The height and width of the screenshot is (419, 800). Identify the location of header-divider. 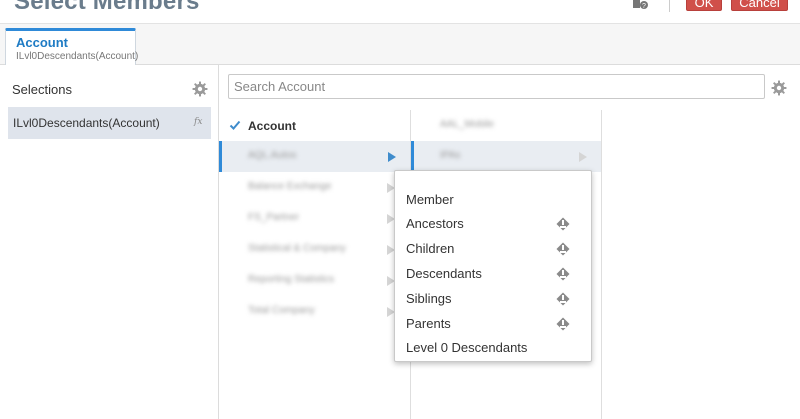
(669, 6).